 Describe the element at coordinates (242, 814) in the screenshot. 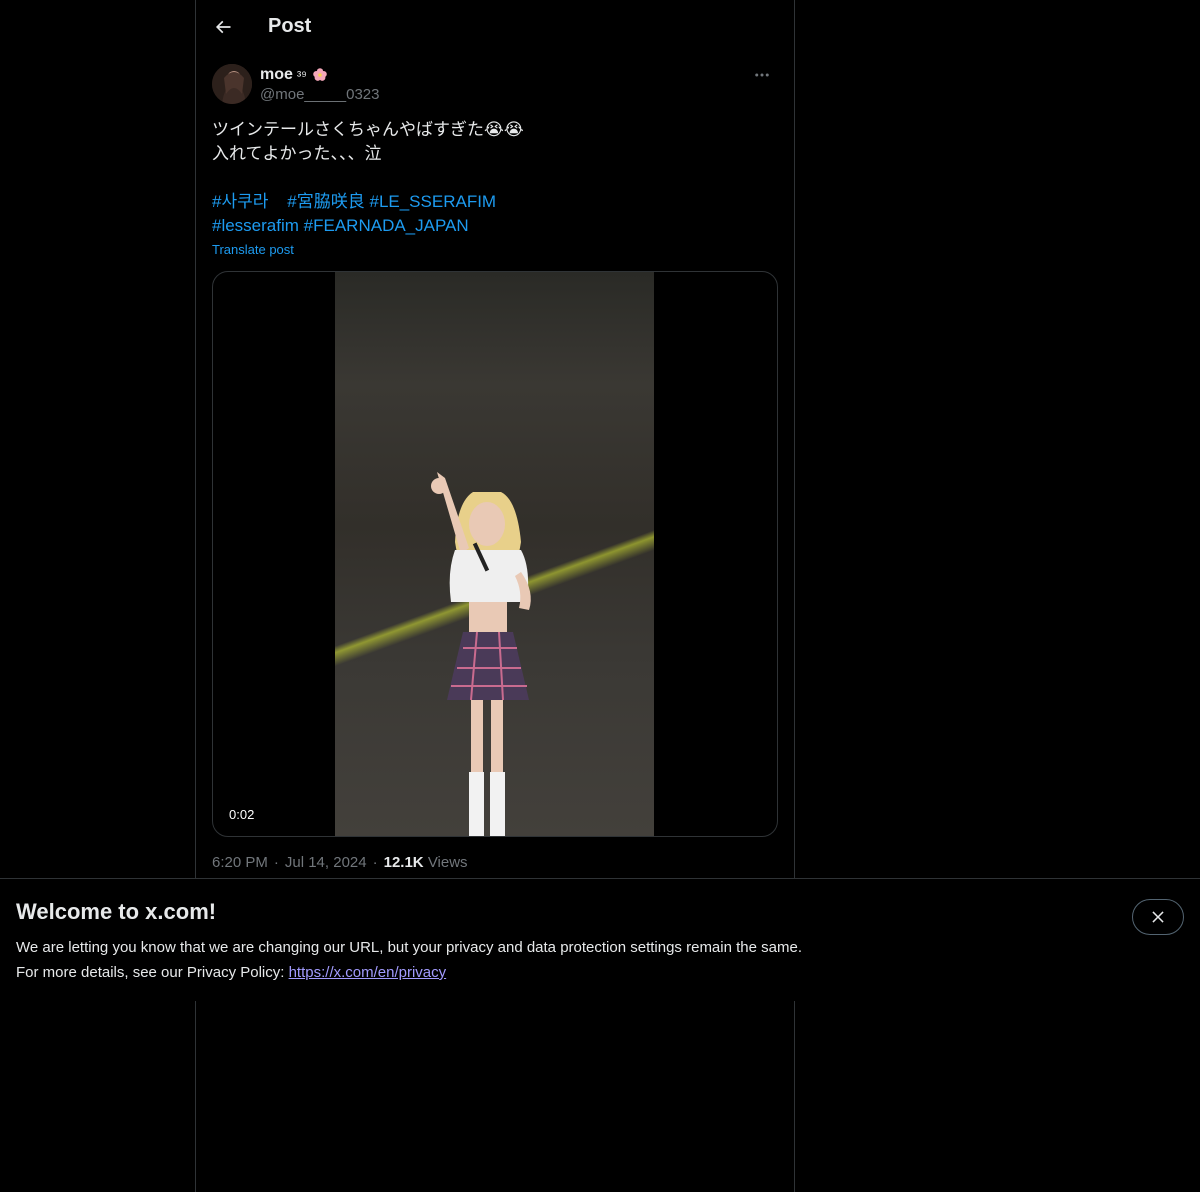

I see `video-duration: 0:02` at that location.